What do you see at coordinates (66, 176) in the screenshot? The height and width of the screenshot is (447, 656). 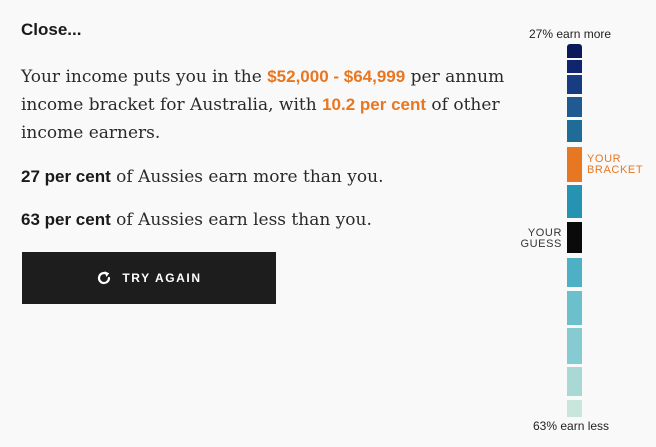 I see `earn-more-percent: 27 per cent` at bounding box center [66, 176].